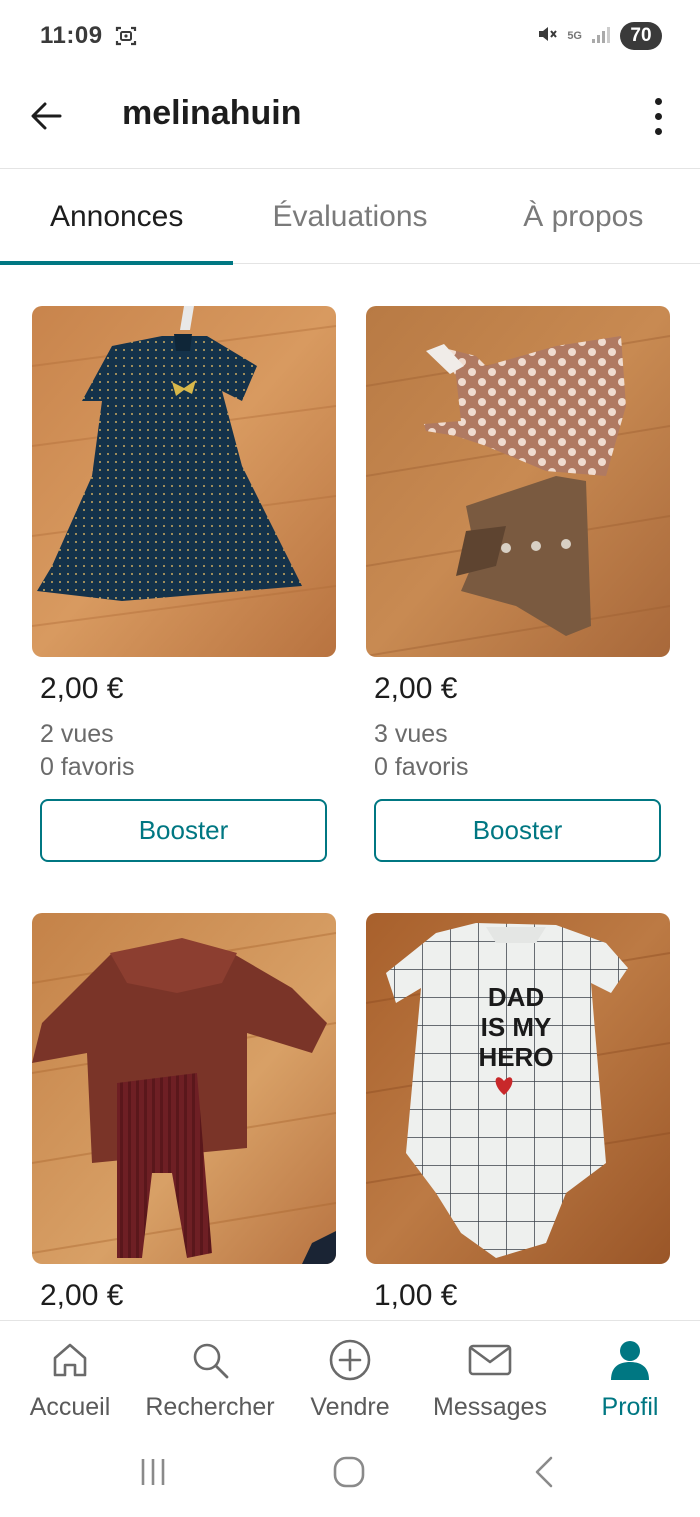 This screenshot has height=1517, width=700. I want to click on home-icon, so click(70, 1360).